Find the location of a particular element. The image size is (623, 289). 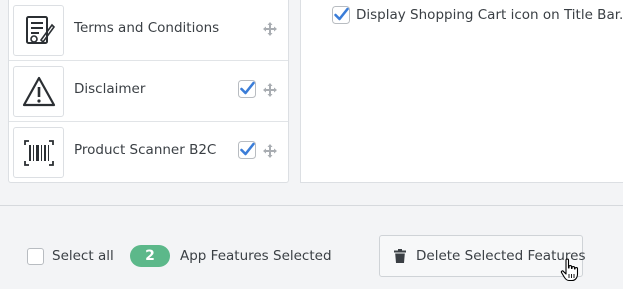

feature-row-disclaimer: Disclaimer is located at coordinates (148, 91).